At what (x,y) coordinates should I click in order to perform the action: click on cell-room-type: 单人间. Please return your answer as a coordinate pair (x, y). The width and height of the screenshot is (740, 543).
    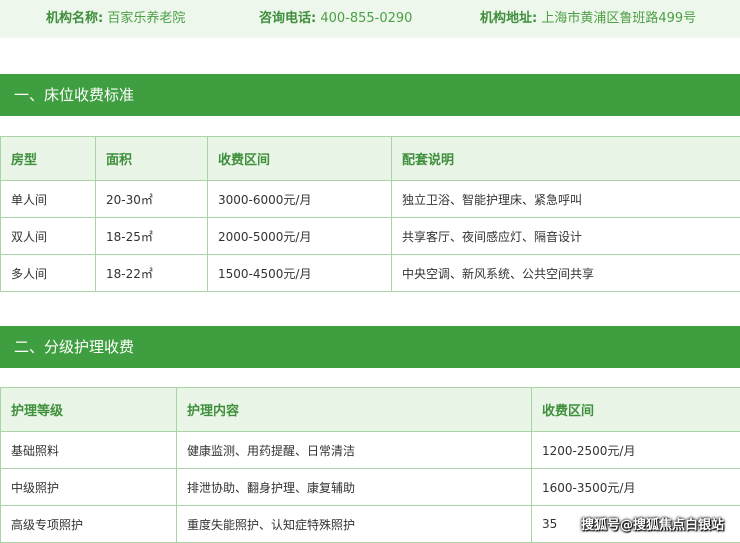
    Looking at the image, I should click on (48, 199).